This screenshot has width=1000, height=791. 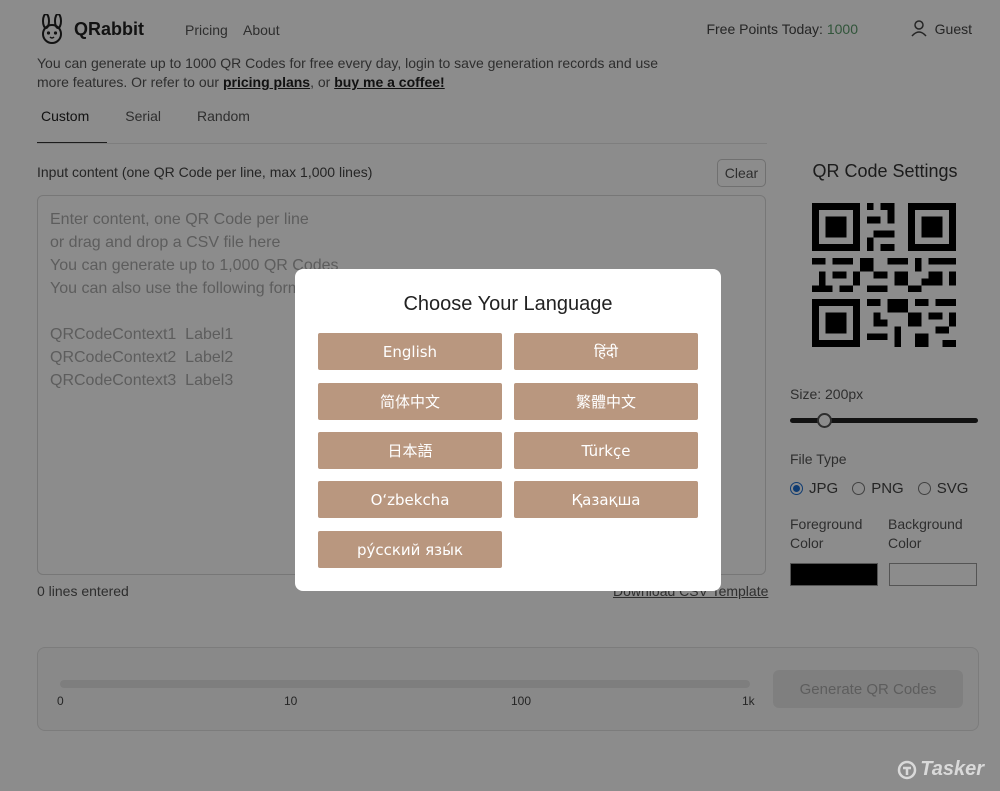 What do you see at coordinates (508, 304) in the screenshot?
I see `modal-title: Choose Your Language` at bounding box center [508, 304].